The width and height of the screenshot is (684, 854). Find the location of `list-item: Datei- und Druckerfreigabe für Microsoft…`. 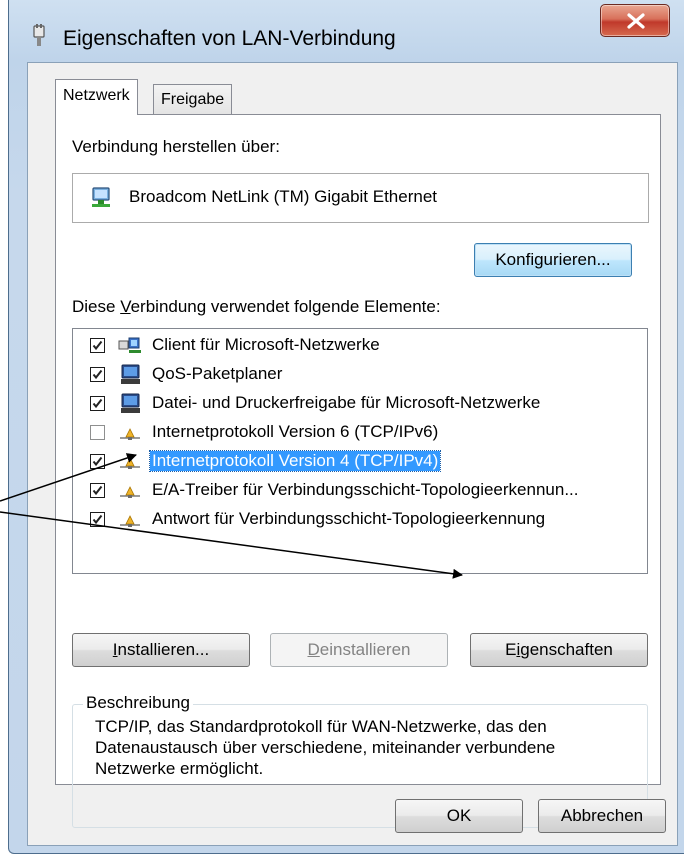

list-item: Datei- und Druckerfreigabe für Microsoft… is located at coordinates (360, 404).